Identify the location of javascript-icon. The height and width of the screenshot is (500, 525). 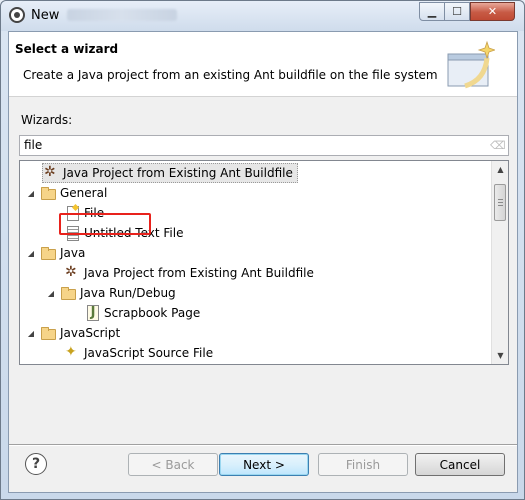
(72, 352).